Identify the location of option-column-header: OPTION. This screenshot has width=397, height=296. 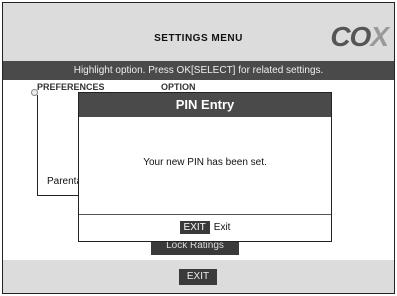
(178, 87).